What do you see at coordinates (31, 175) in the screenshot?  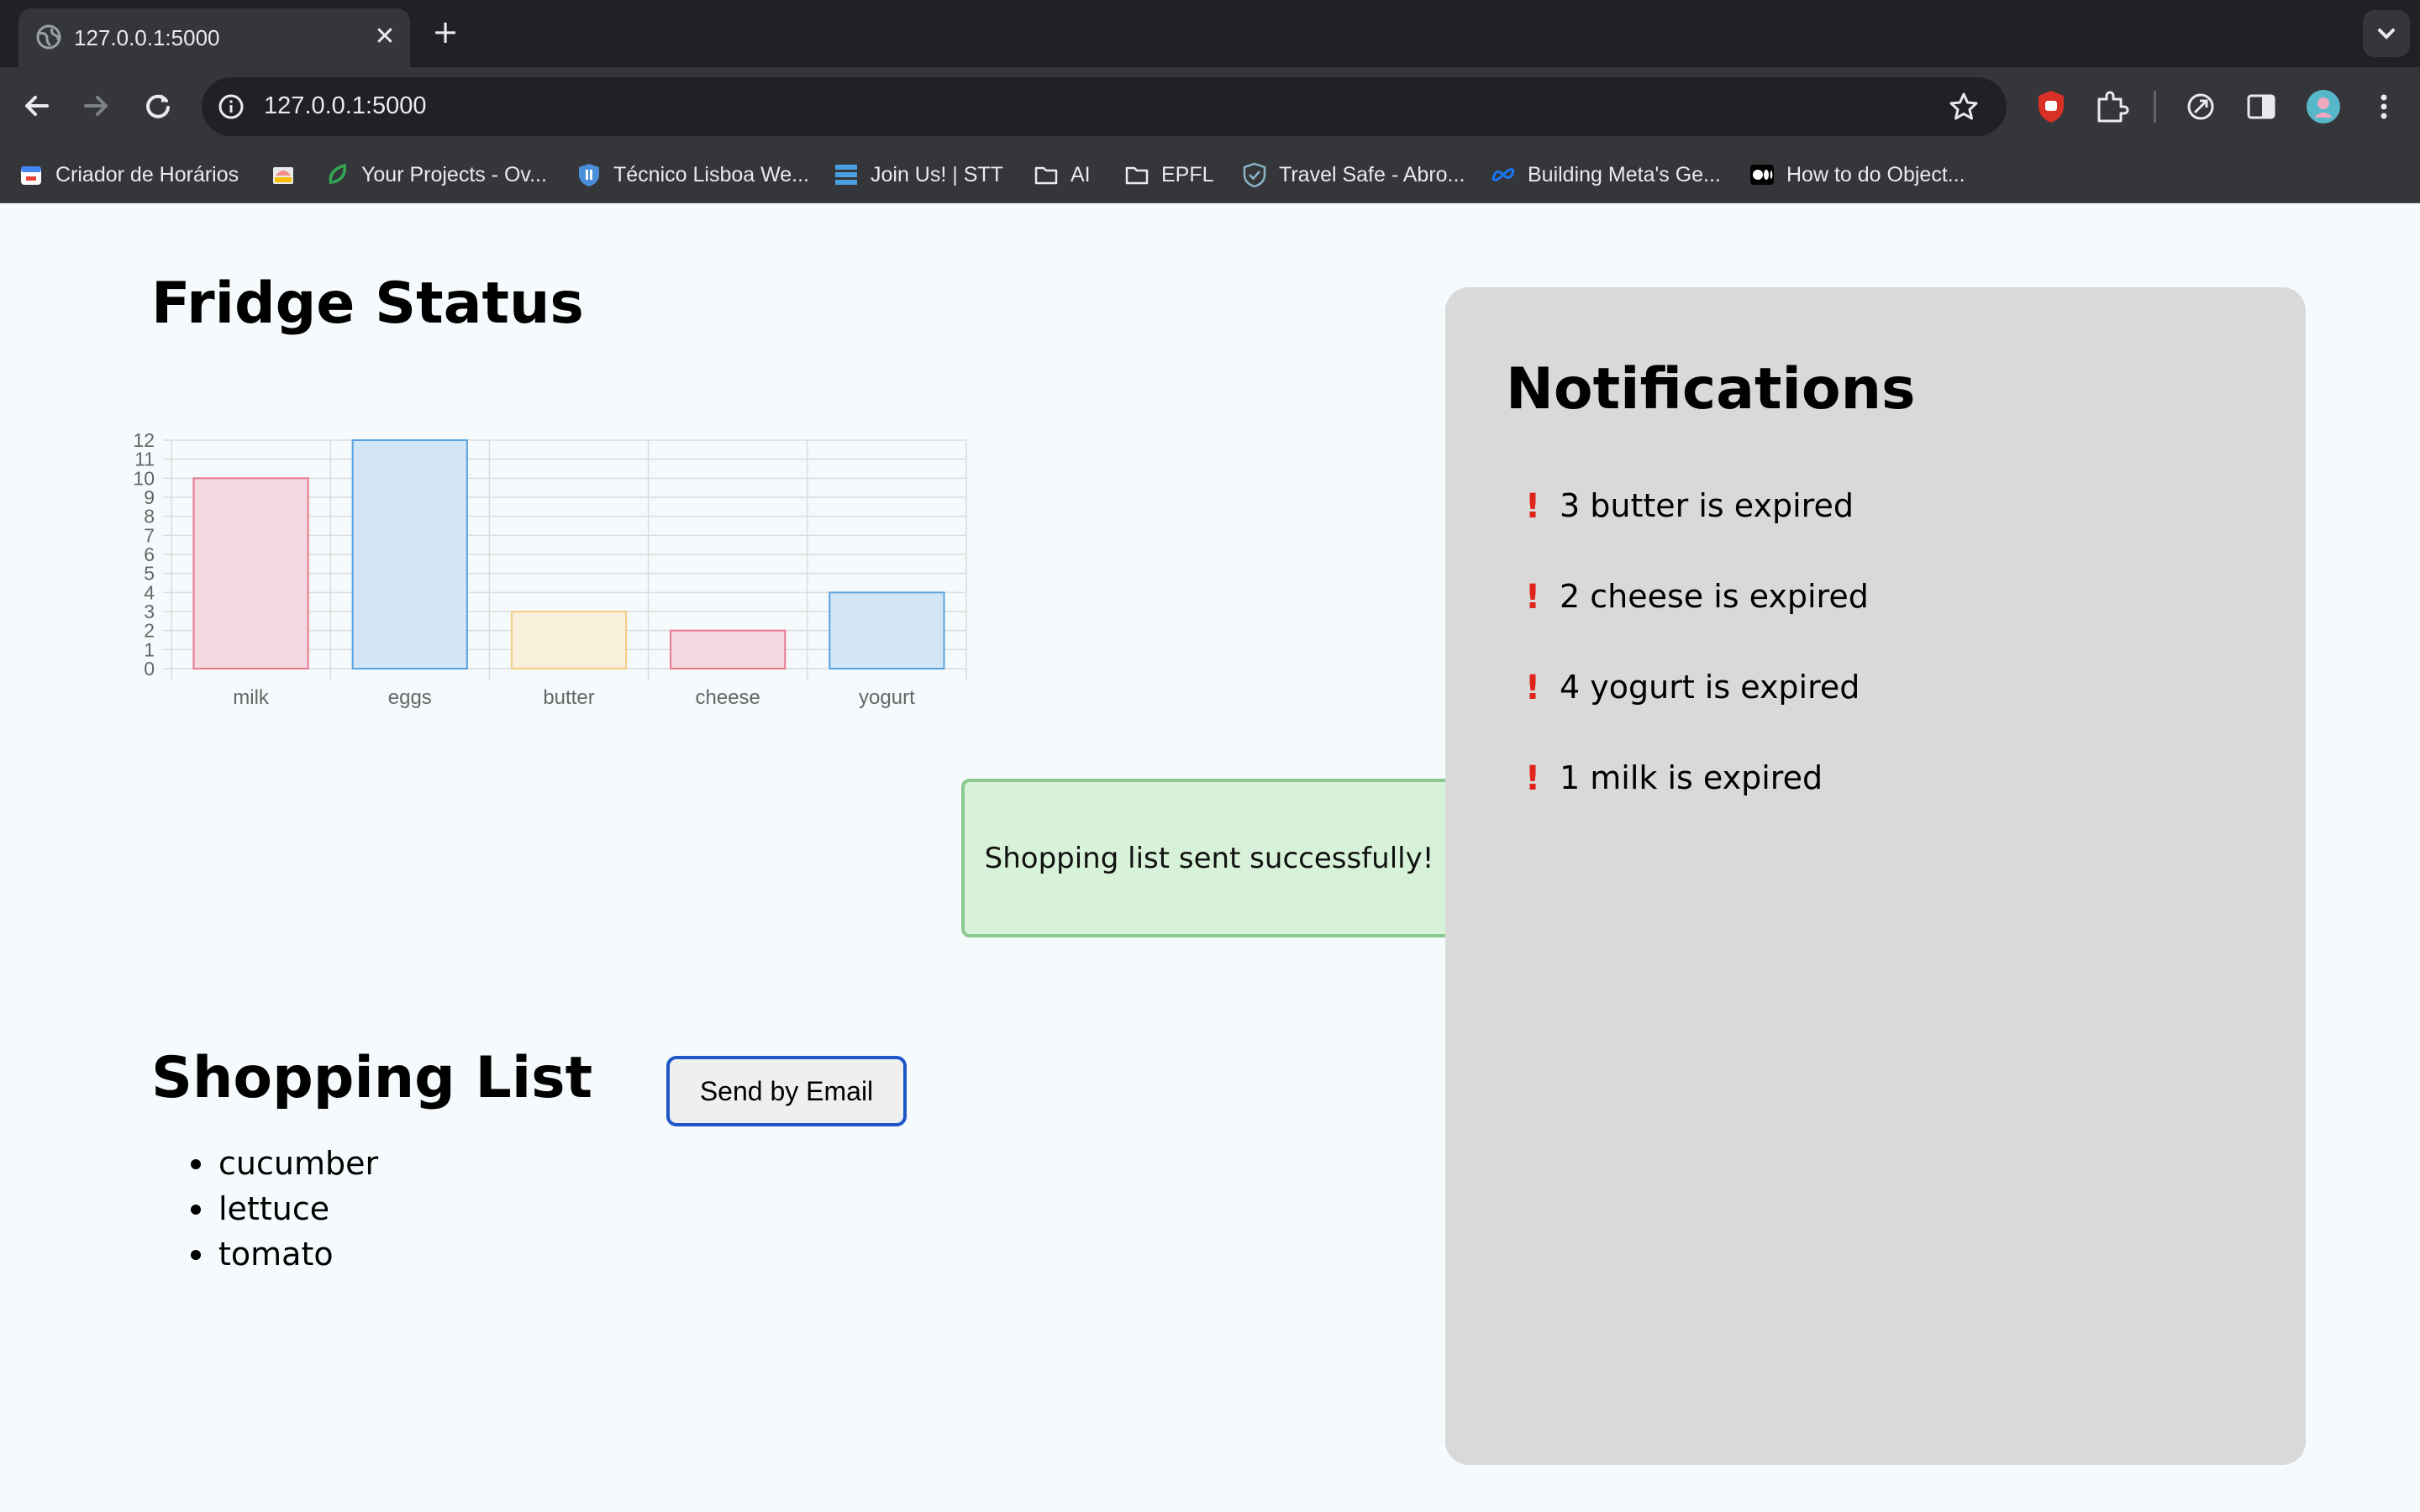 I see `calendar-icon` at bounding box center [31, 175].